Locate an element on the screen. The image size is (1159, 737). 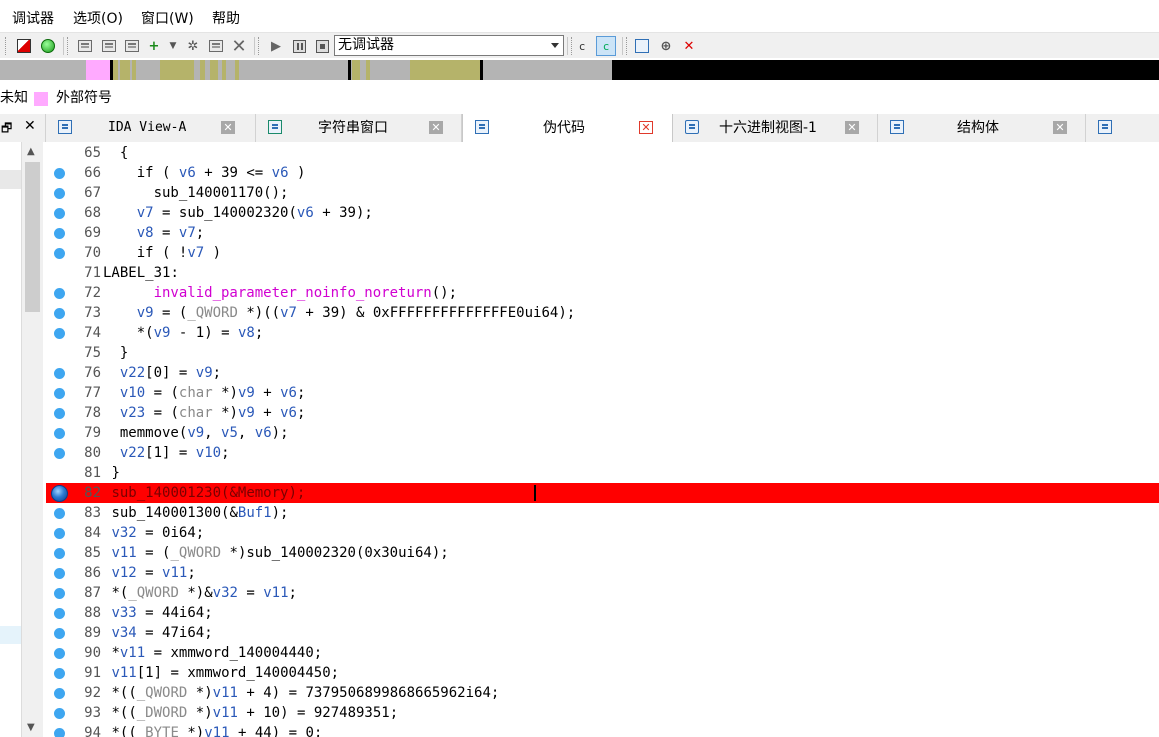
code-line: 78 v23 = (char *)v9 + v6; is located at coordinates (602, 413).